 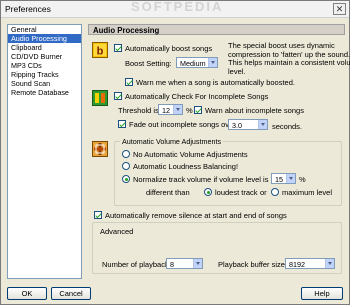 What do you see at coordinates (98, 215) in the screenshot?
I see `remove-silence-checkbox` at bounding box center [98, 215].